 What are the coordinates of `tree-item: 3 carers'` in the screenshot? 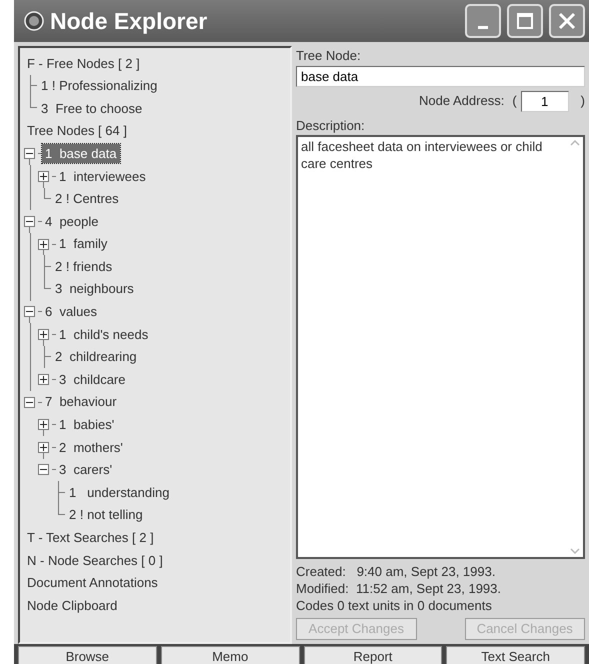 It's located at (86, 470).